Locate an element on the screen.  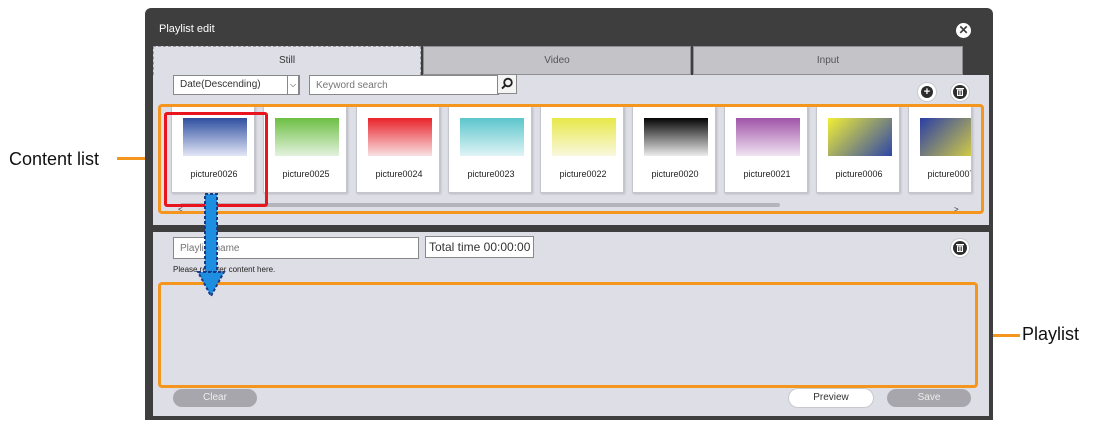
playlist-callout: Playlist is located at coordinates (1051, 334).